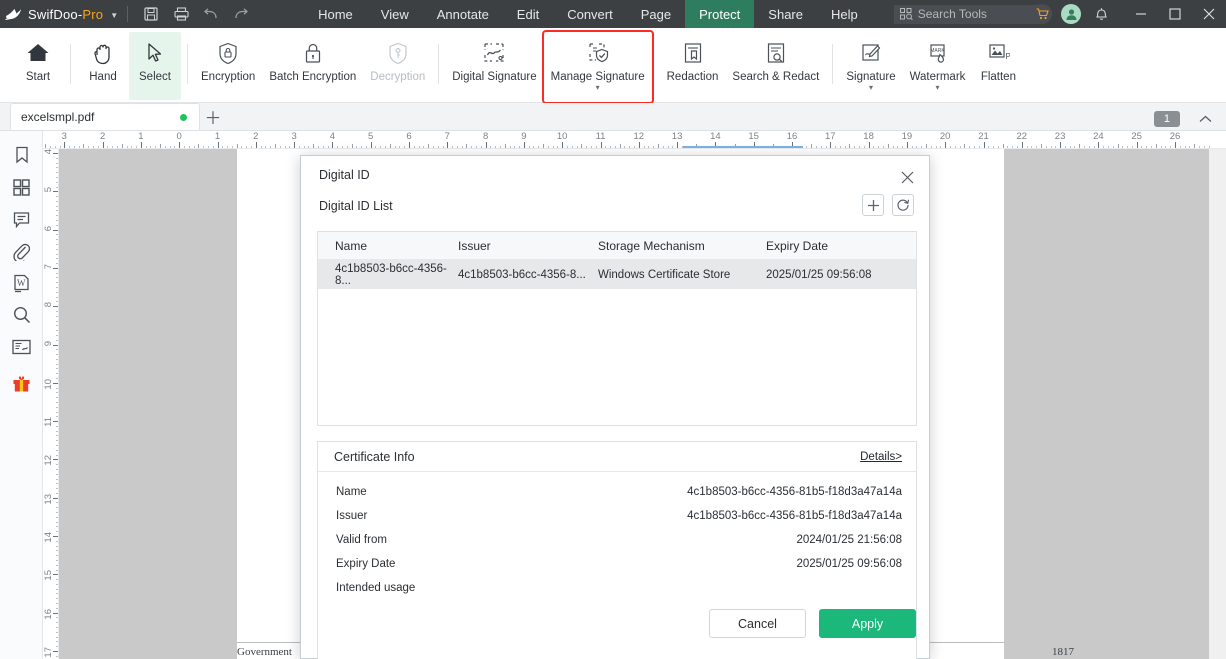  Describe the element at coordinates (1175, 136) in the screenshot. I see `ruler-tick-label: 26` at that location.